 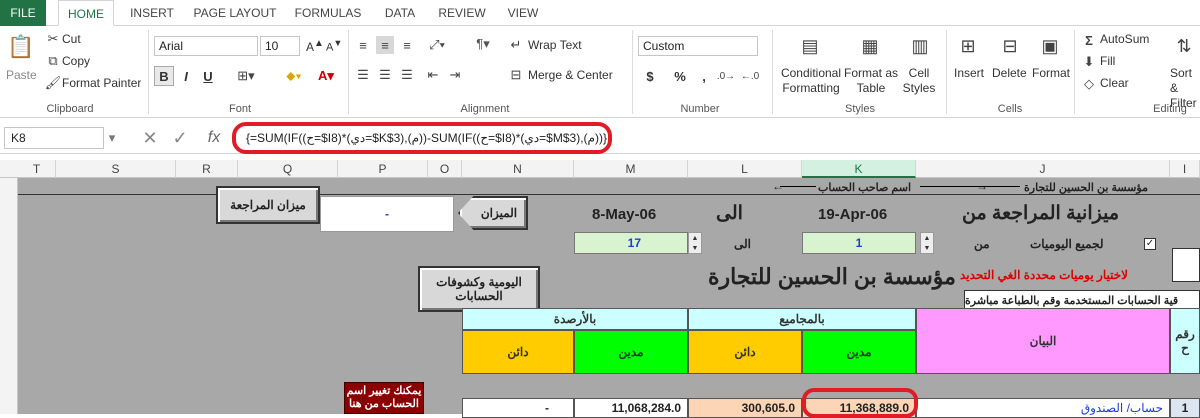 What do you see at coordinates (150, 138) in the screenshot?
I see `cancel-icon: ✕` at bounding box center [150, 138].